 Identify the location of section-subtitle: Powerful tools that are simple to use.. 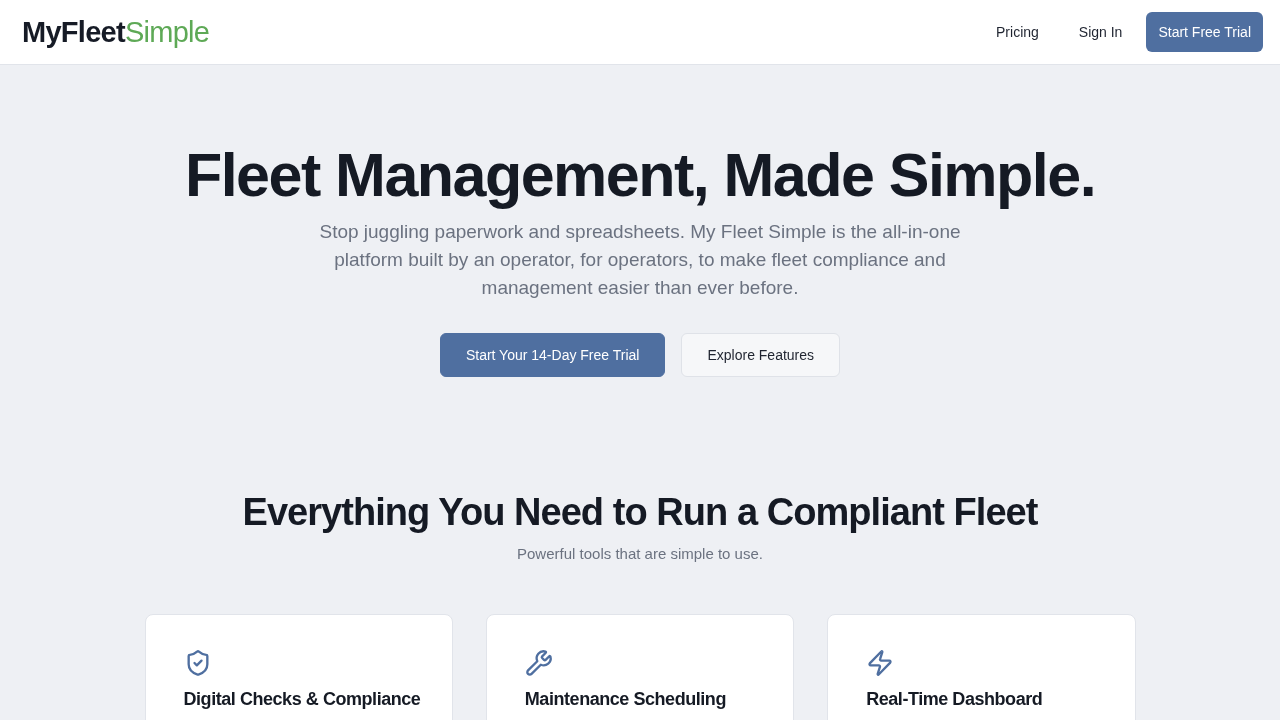
(640, 554).